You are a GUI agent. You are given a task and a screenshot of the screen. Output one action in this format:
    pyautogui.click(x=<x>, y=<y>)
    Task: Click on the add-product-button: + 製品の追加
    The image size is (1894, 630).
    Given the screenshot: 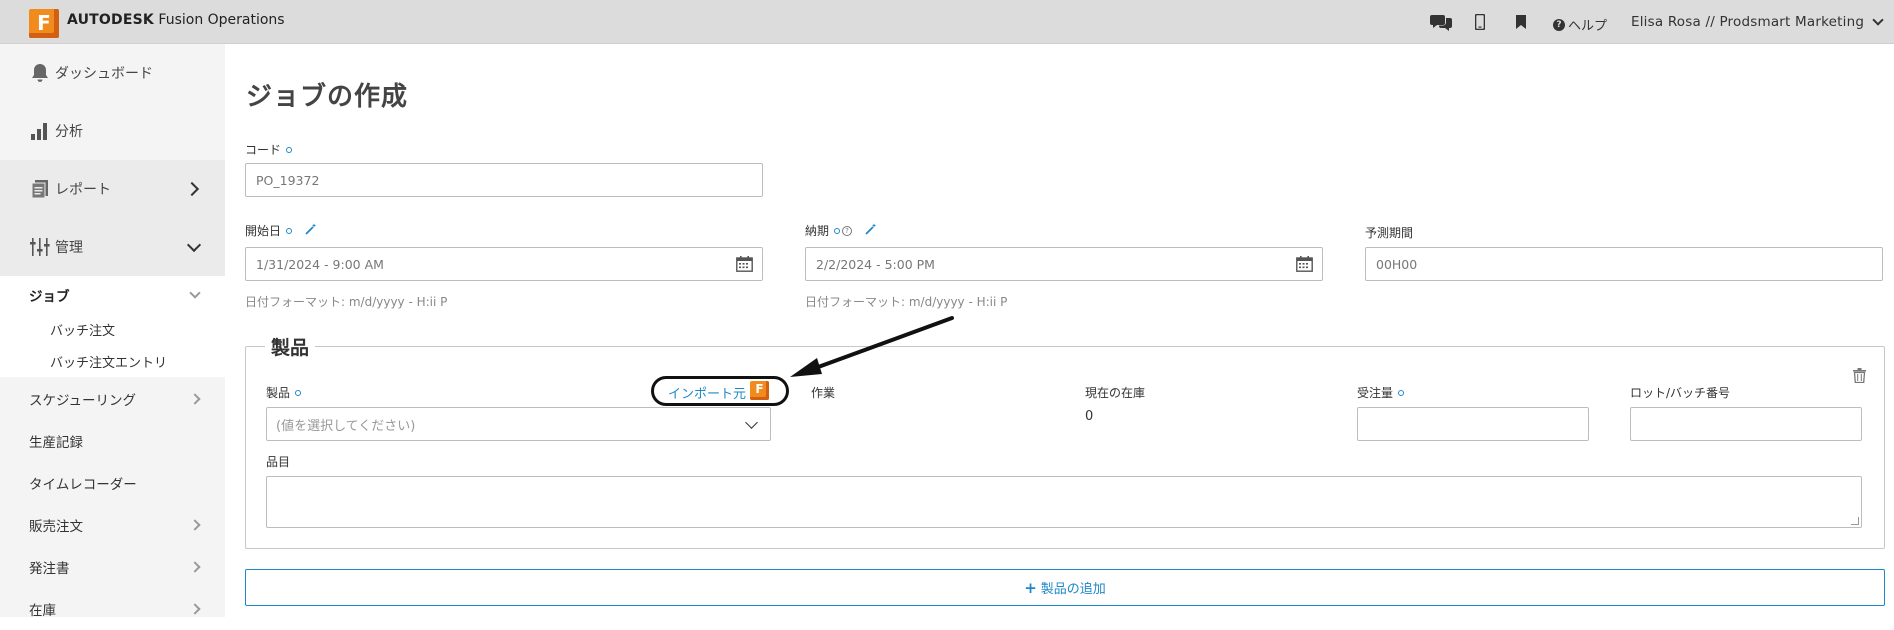 What is the action you would take?
    pyautogui.click(x=1065, y=587)
    